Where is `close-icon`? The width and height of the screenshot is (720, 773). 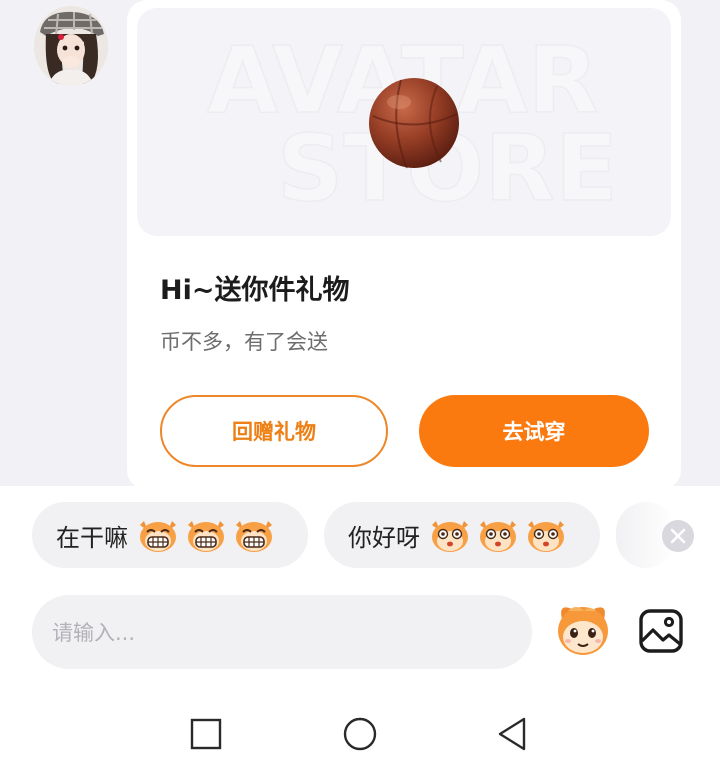
close-icon is located at coordinates (678, 536).